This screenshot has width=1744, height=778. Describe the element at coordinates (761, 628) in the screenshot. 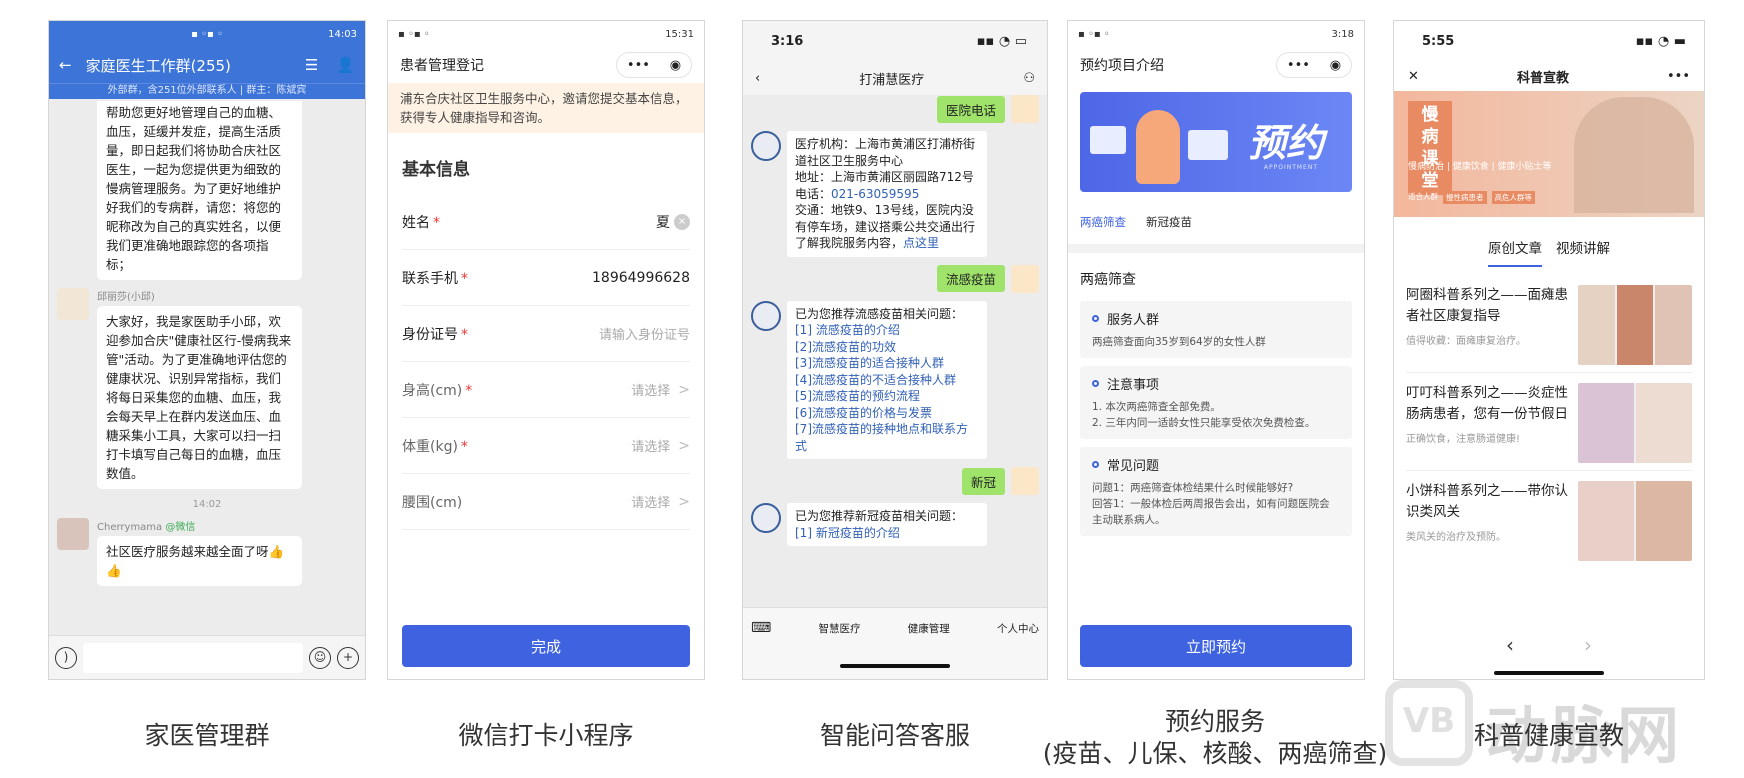

I see `keyboard-icon: ⌨` at that location.